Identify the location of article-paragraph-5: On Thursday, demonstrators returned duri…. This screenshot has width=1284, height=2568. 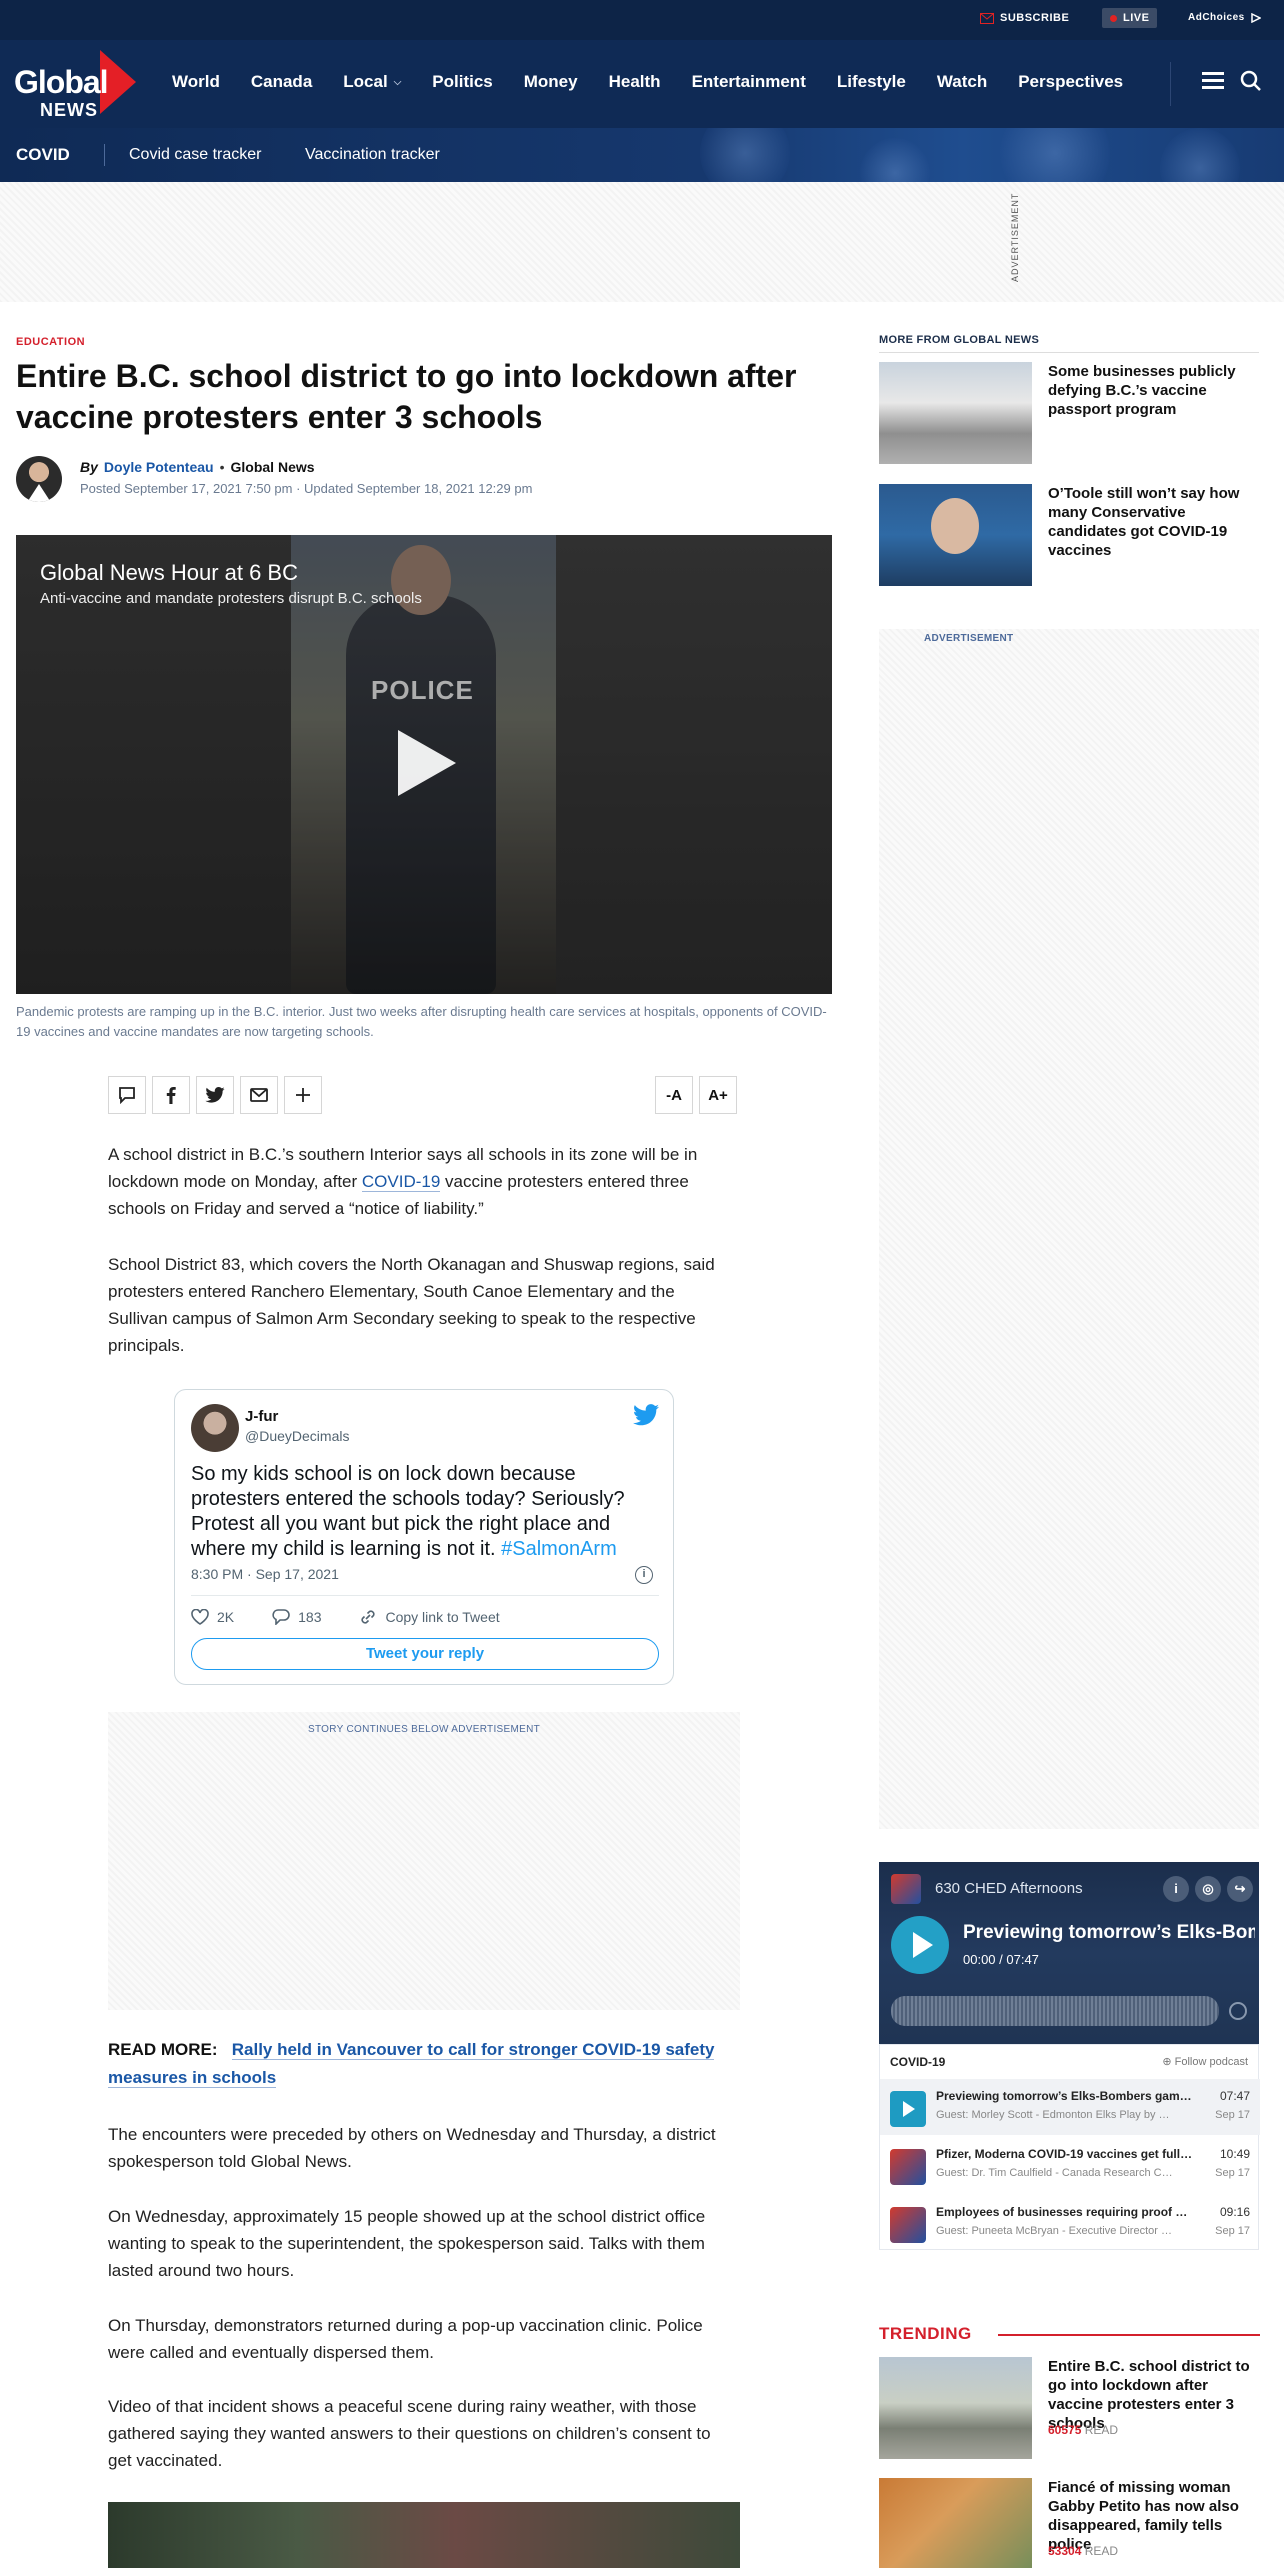
(405, 2339).